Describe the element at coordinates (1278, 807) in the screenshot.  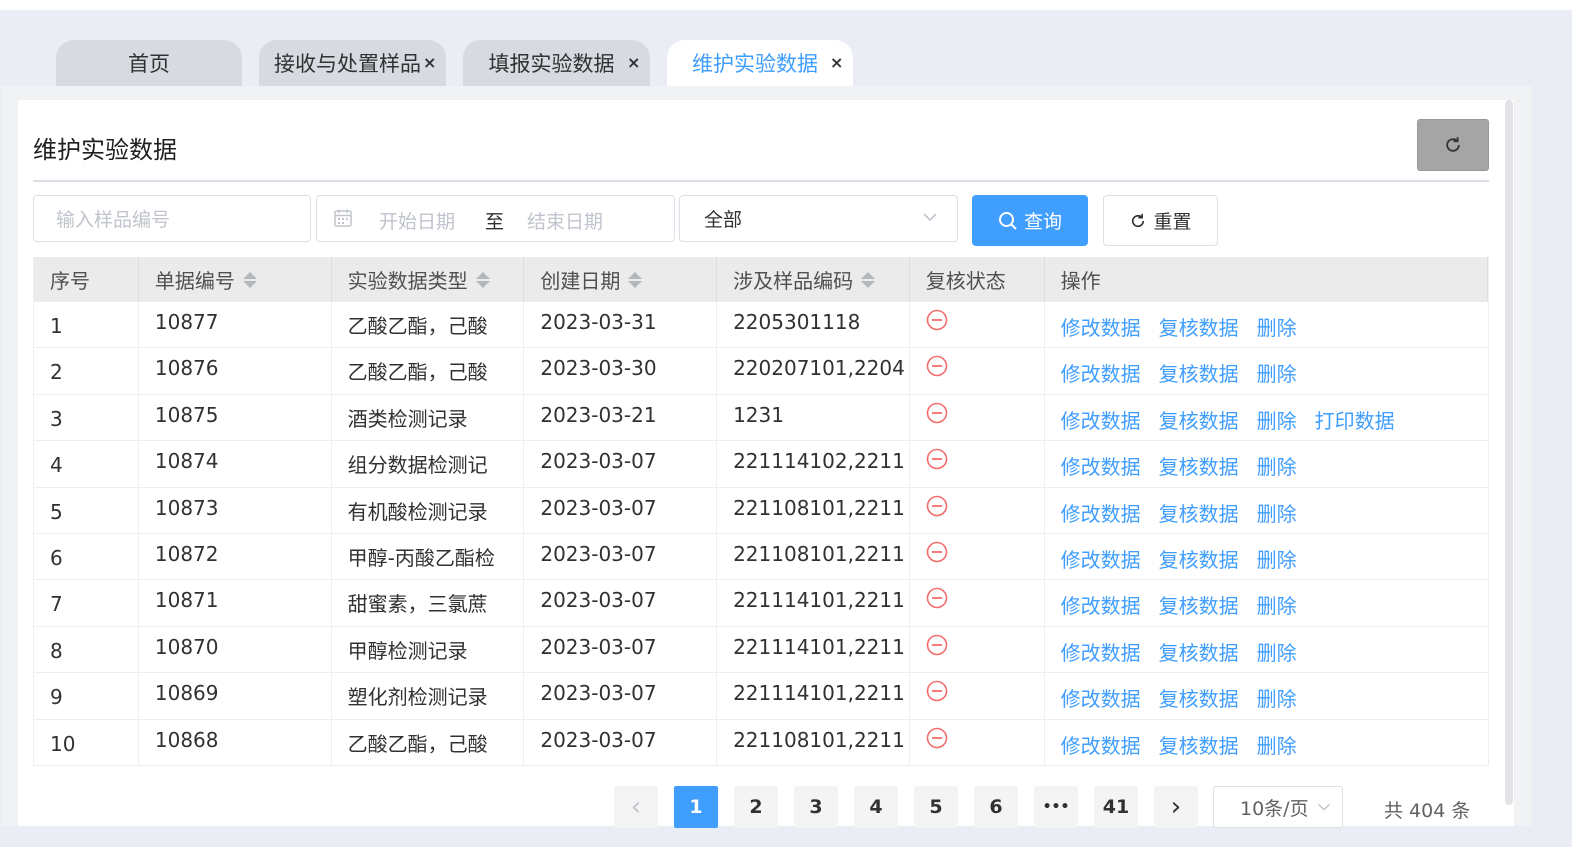
I see `page-size-select: 10条/页` at that location.